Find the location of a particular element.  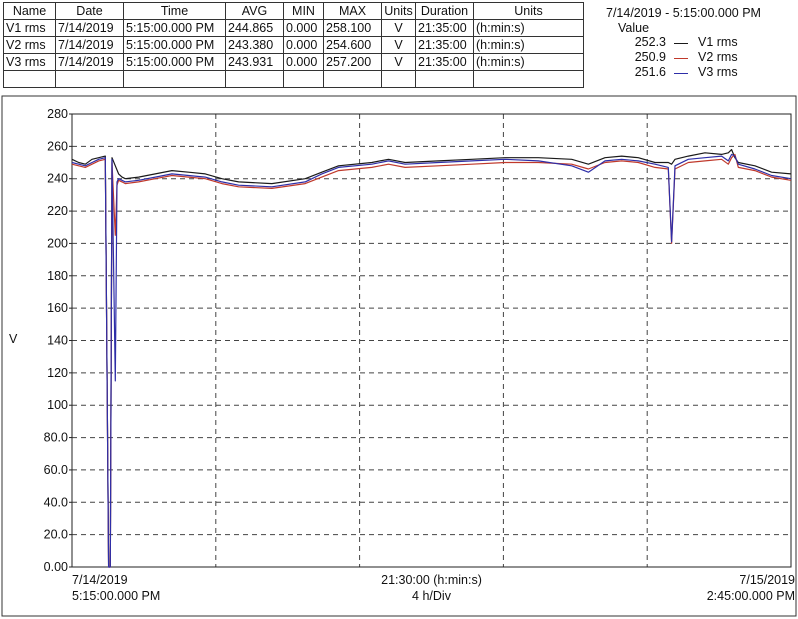

y-tick-label: 260 is located at coordinates (57, 146).